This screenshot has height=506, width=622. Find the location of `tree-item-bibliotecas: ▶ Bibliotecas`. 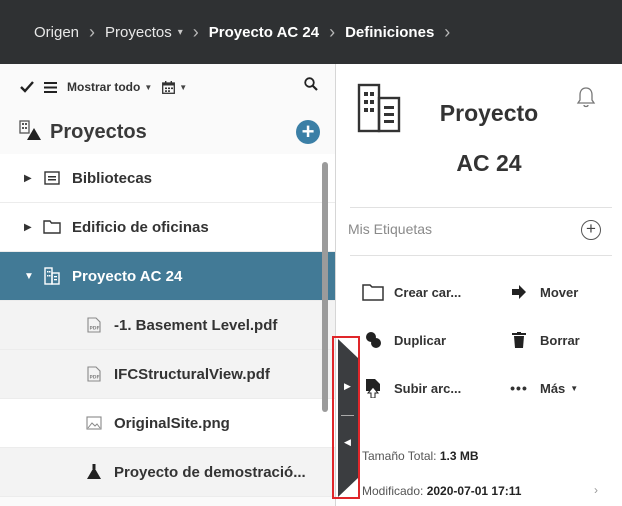

tree-item-bibliotecas: ▶ Bibliotecas is located at coordinates (167, 178).